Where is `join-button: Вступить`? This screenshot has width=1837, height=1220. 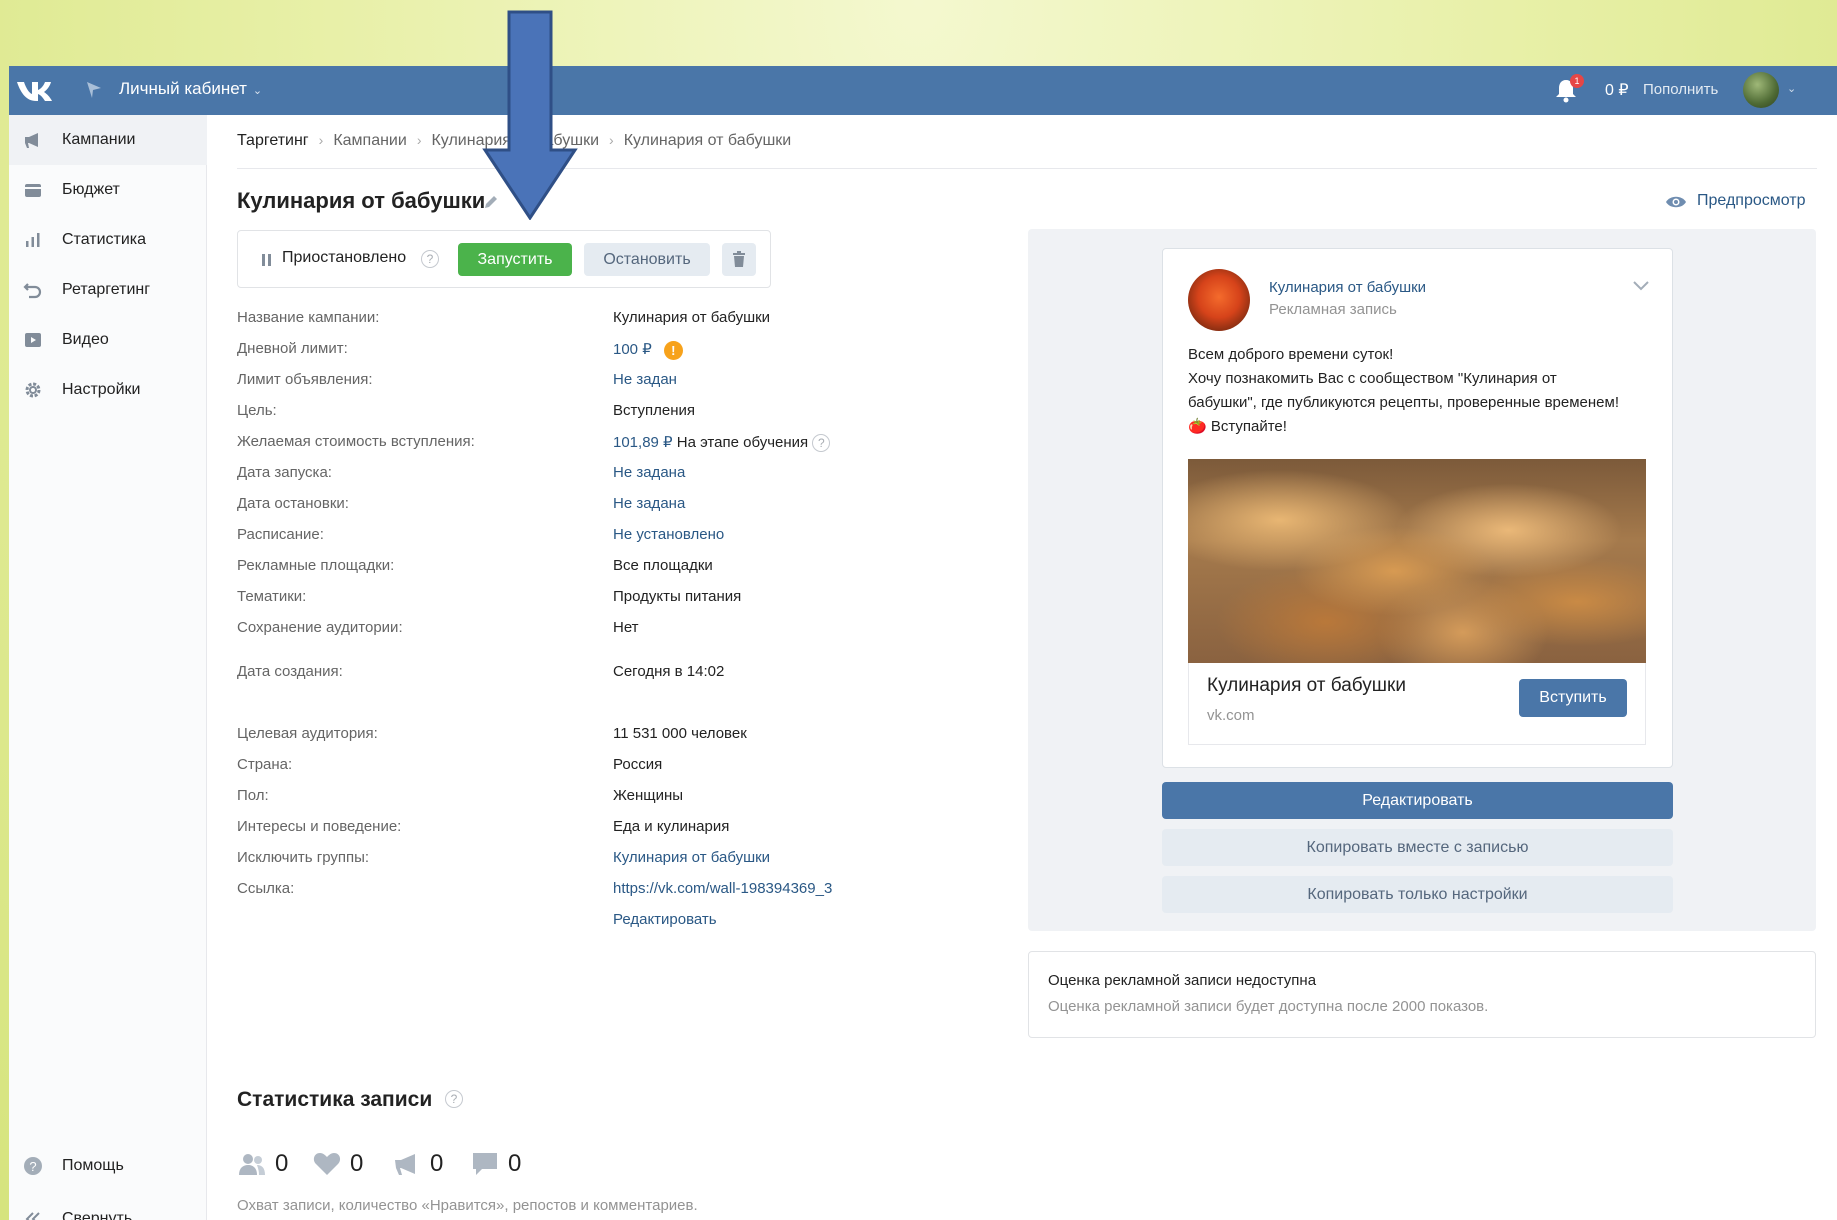
join-button: Вступить is located at coordinates (1573, 698).